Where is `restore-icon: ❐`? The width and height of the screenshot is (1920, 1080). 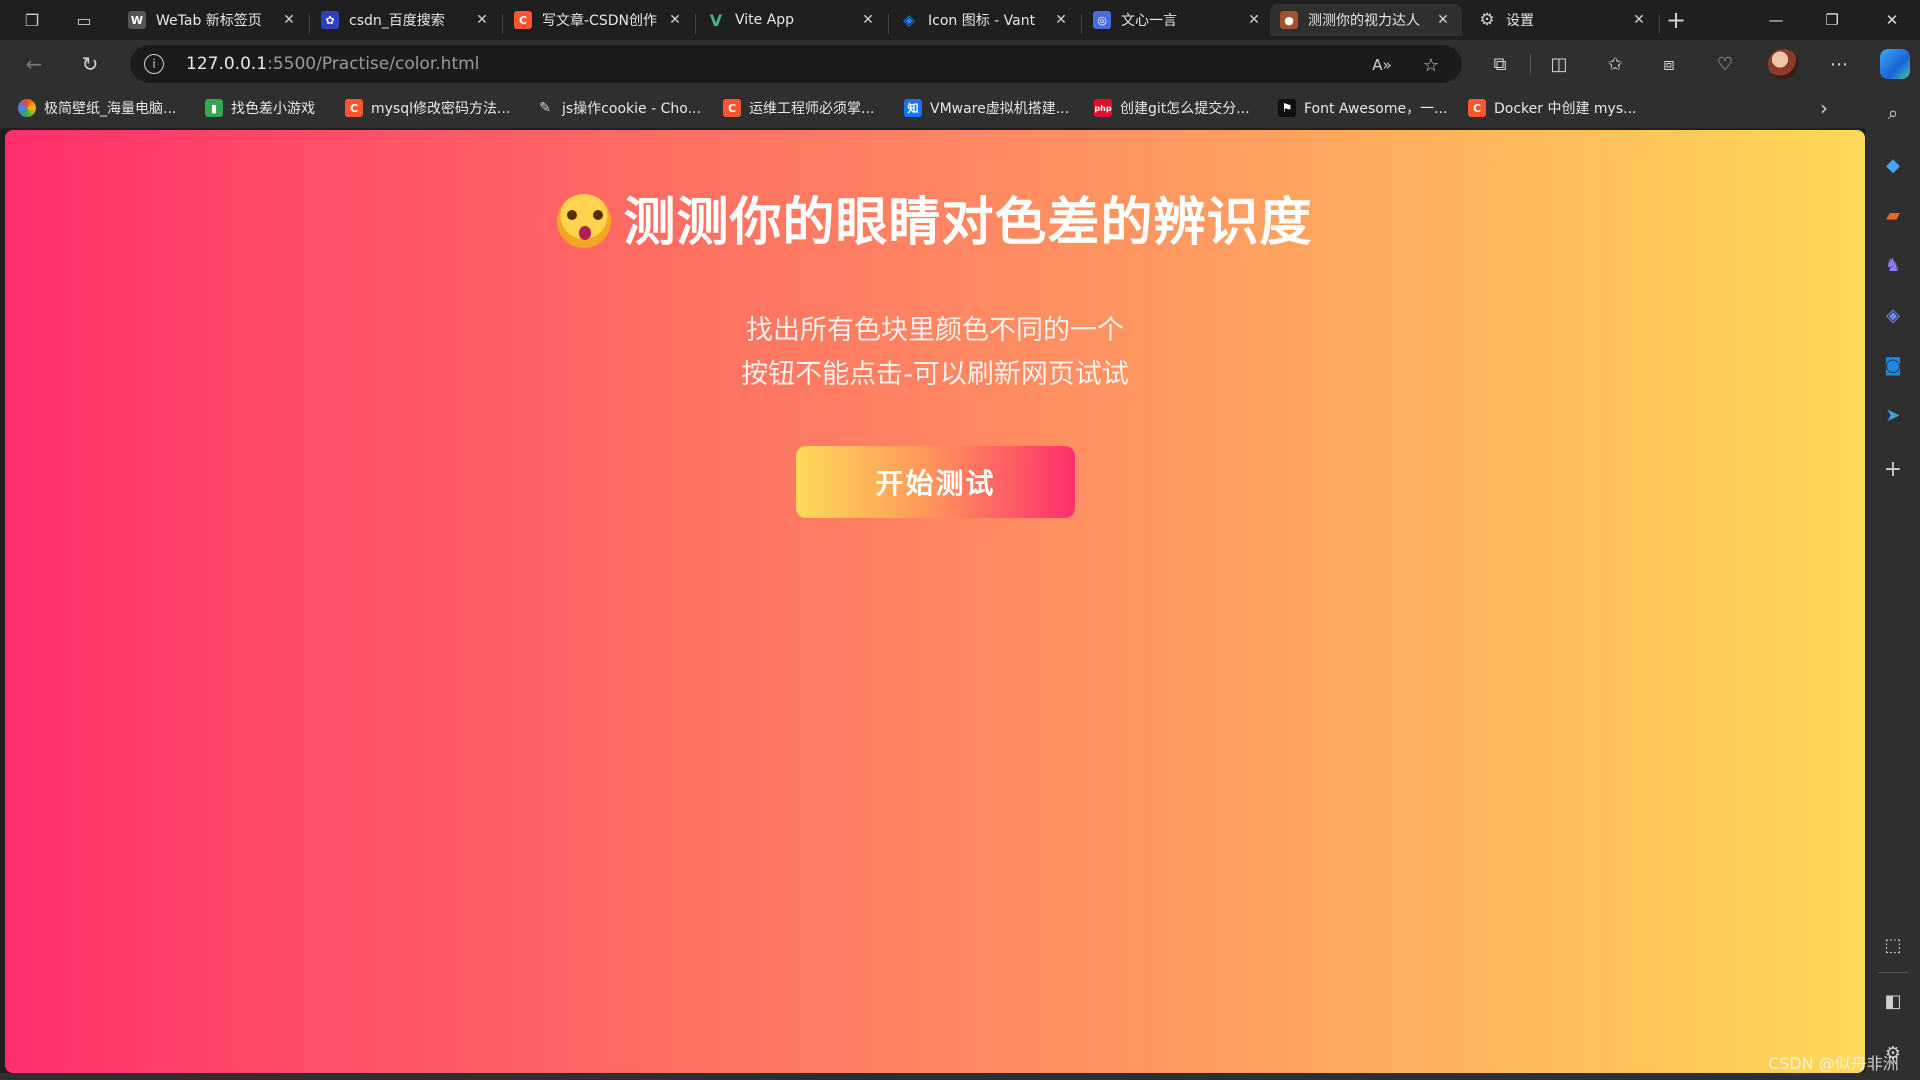
restore-icon: ❐ is located at coordinates (1832, 20).